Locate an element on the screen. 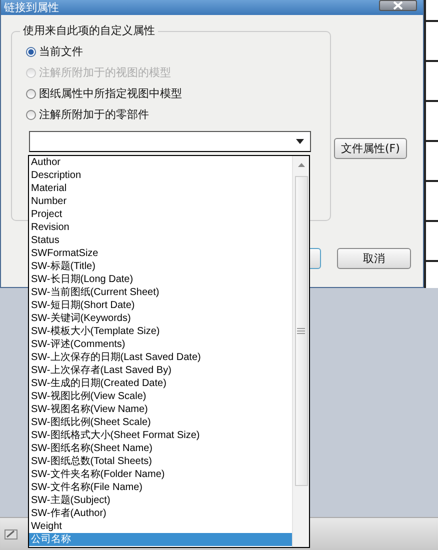 This screenshot has height=550, width=438. property-combo is located at coordinates (170, 141).